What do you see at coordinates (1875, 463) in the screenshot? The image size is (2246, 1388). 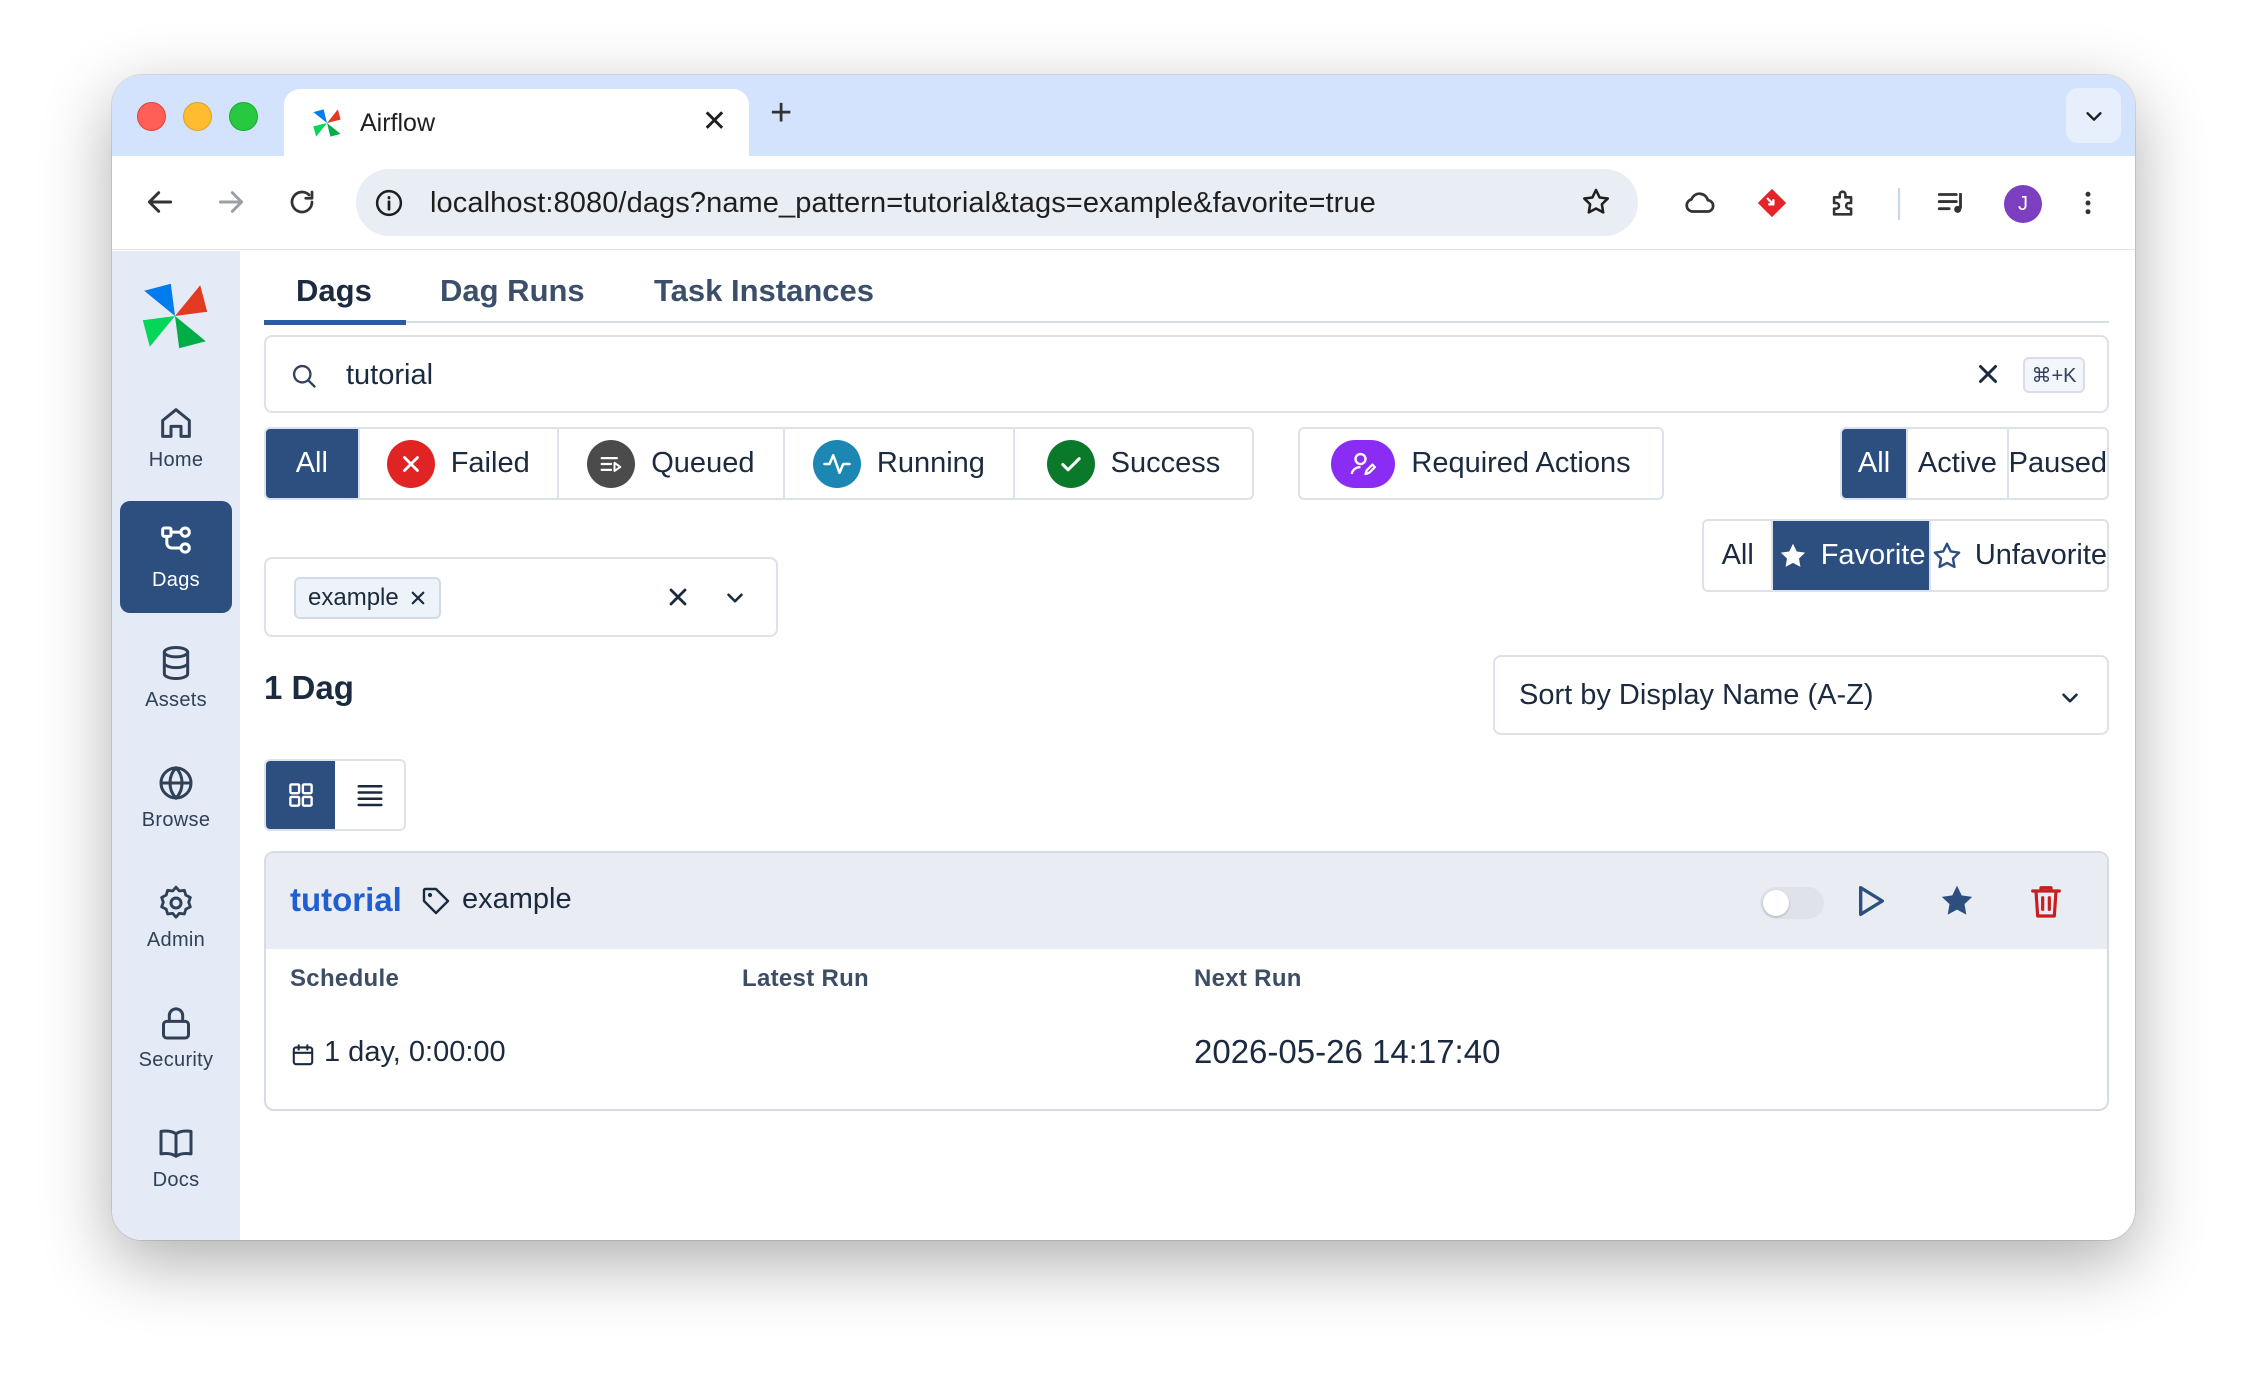 I see `active-filter-all: All` at bounding box center [1875, 463].